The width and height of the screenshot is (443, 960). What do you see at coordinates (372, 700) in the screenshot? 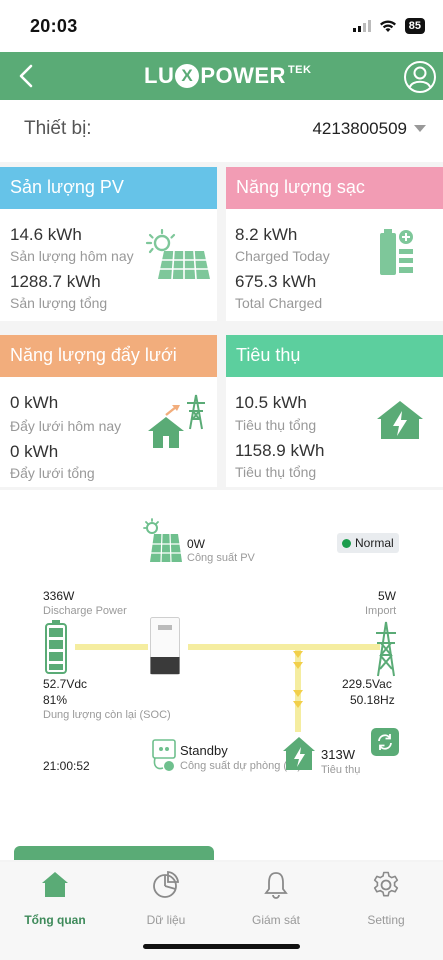
I see `grid-frequency: 50.18Hz` at bounding box center [372, 700].